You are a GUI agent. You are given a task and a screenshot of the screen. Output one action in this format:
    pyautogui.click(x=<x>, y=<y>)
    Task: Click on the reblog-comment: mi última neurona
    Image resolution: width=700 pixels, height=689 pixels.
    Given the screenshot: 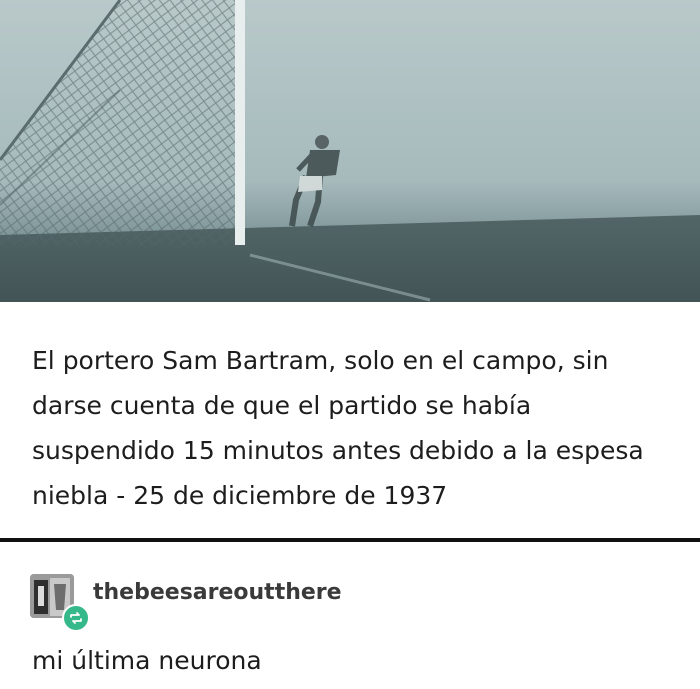 What is the action you would take?
    pyautogui.click(x=147, y=660)
    